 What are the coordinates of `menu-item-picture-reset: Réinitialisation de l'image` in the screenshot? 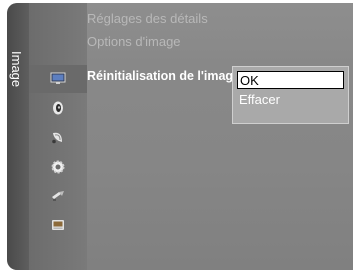 It's located at (163, 76).